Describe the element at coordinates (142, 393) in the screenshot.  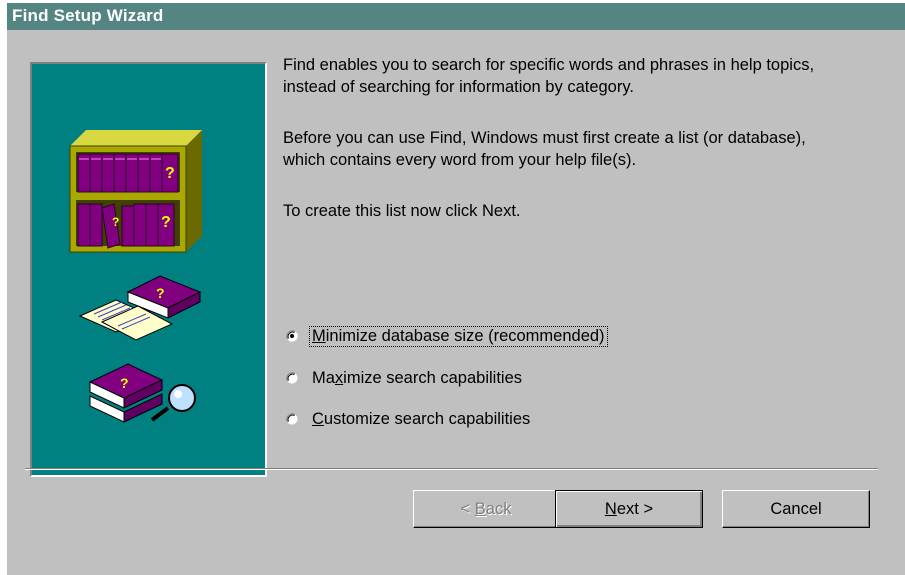
I see `books-with-magnifier-icon: ?` at that location.